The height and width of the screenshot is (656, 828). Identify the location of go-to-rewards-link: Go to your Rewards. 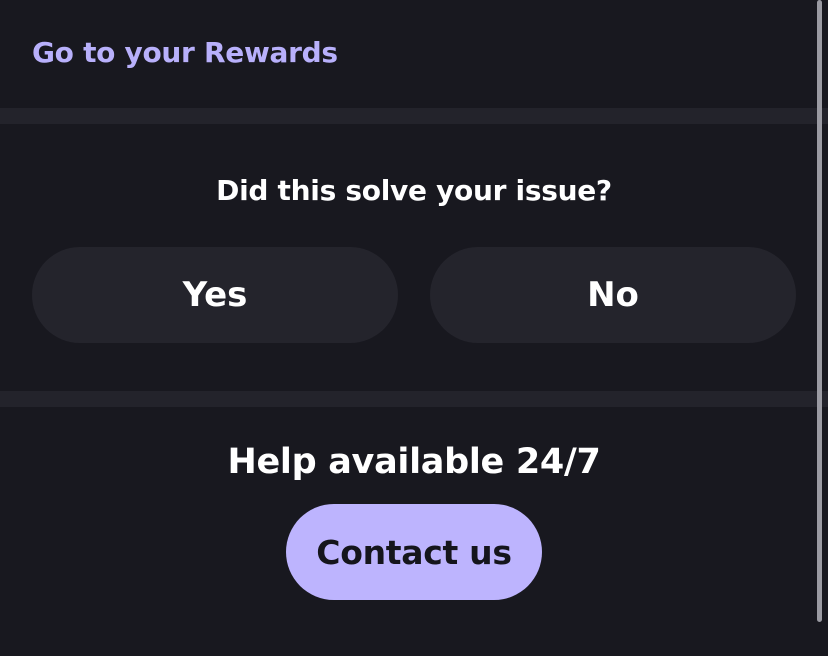
(185, 52).